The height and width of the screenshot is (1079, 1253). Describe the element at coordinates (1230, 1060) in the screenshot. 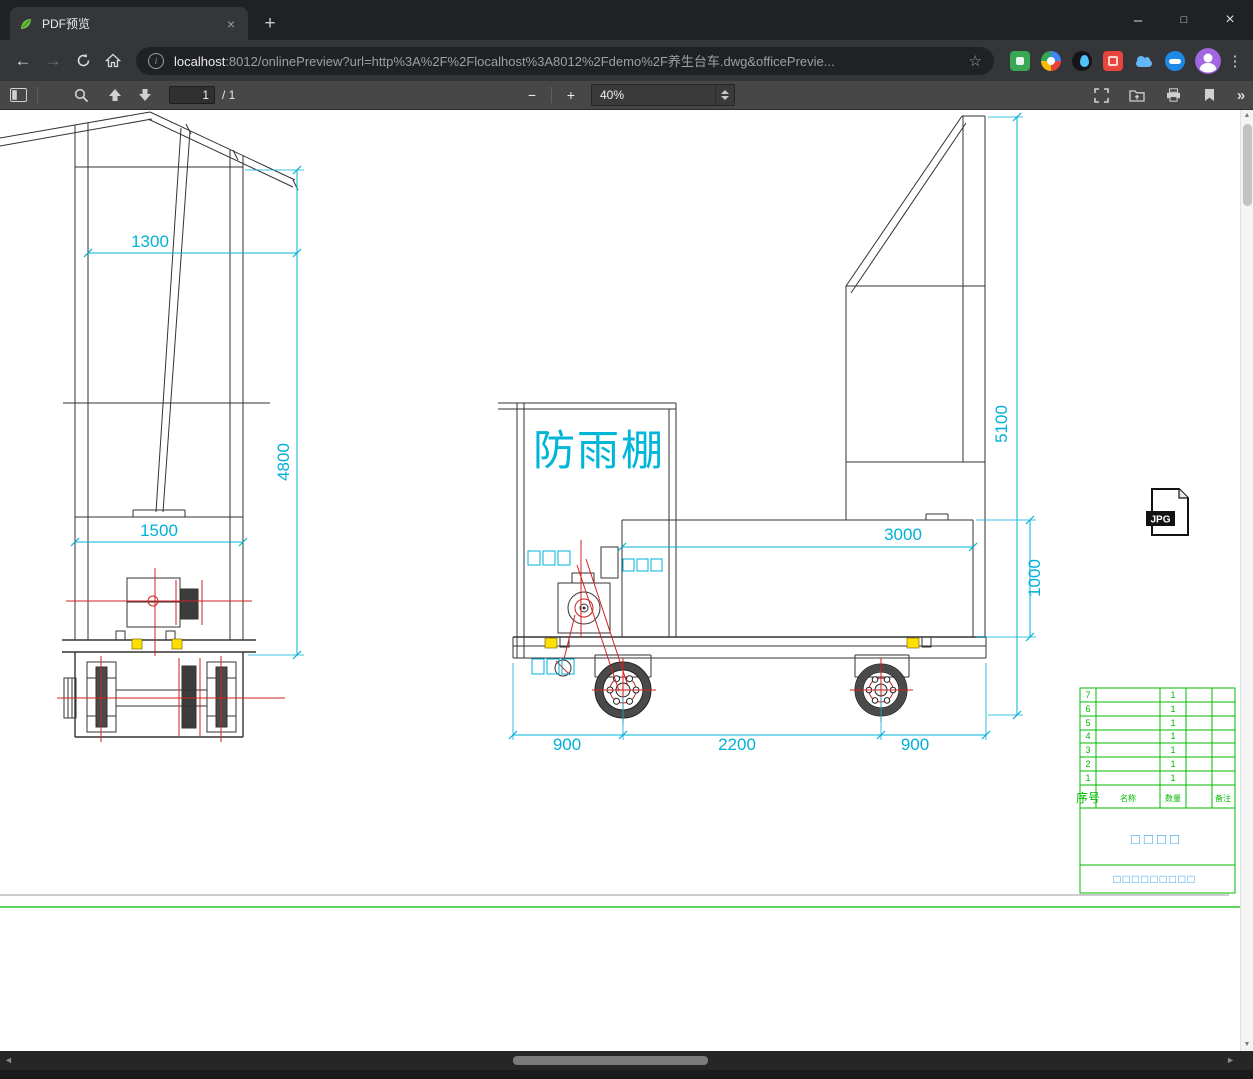

I see `scroll-right-icon: ►` at that location.